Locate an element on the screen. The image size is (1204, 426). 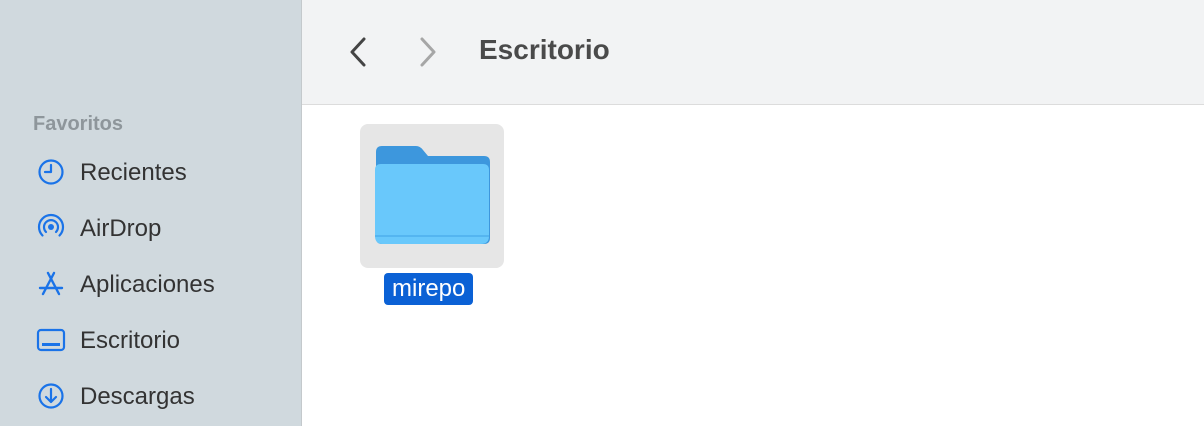
downloads-icon is located at coordinates (51, 396).